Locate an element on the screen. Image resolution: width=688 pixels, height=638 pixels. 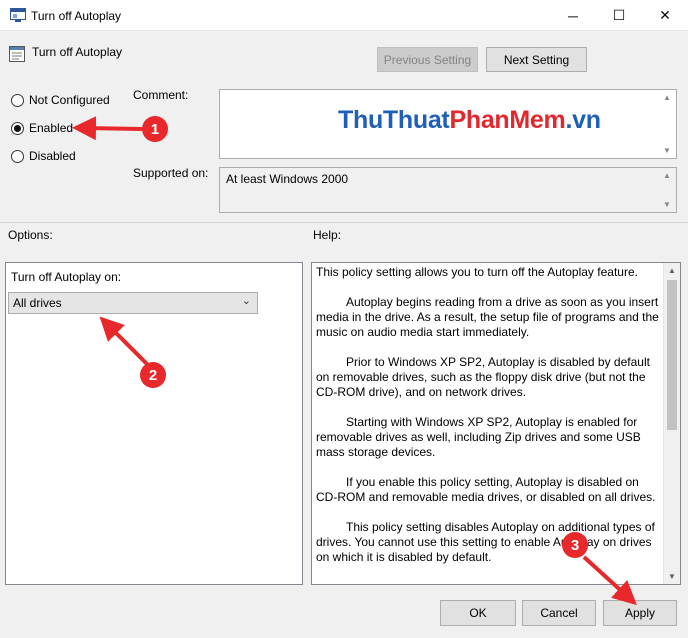
comment-label: Comment: is located at coordinates (161, 95).